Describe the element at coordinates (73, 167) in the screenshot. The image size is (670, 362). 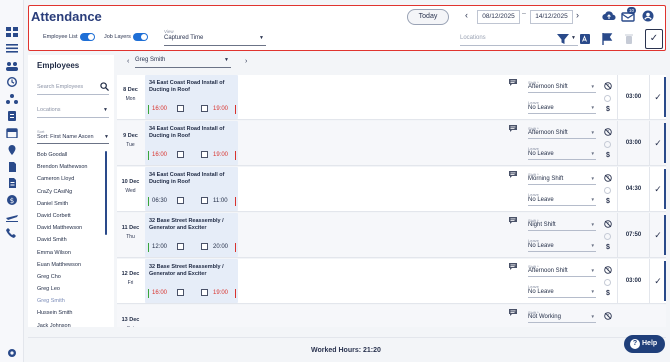
I see `employee-list-item: Brendon Mathewson` at that location.